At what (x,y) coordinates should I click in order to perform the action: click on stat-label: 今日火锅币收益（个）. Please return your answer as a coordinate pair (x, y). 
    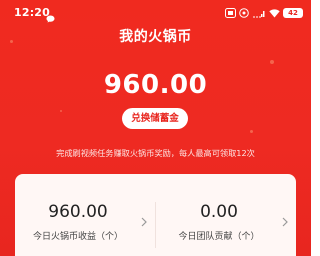
    Looking at the image, I should click on (77, 237).